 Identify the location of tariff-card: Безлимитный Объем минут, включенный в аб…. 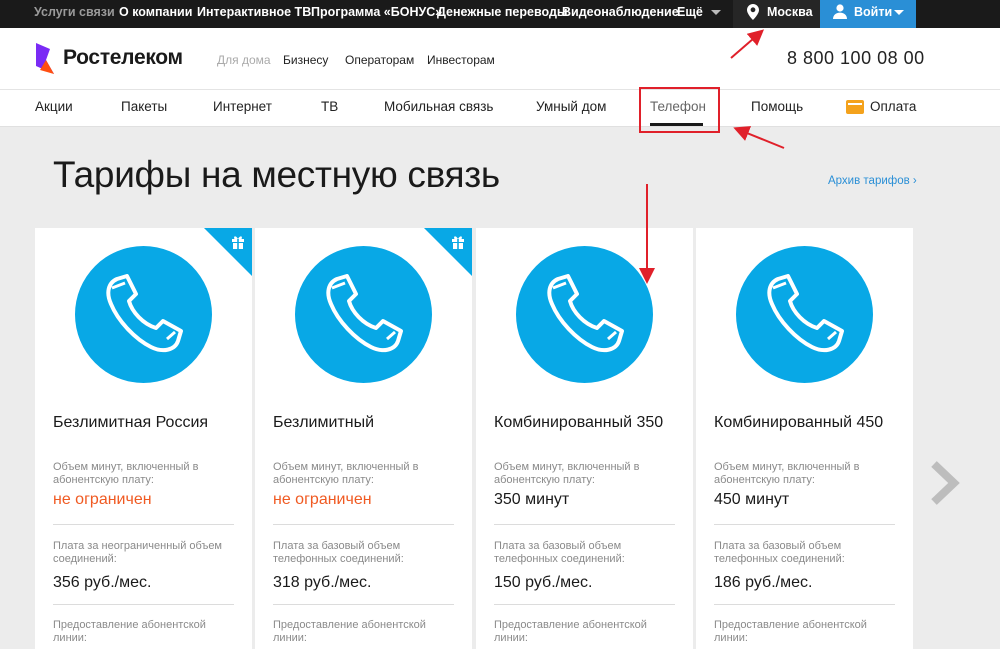
(363, 438).